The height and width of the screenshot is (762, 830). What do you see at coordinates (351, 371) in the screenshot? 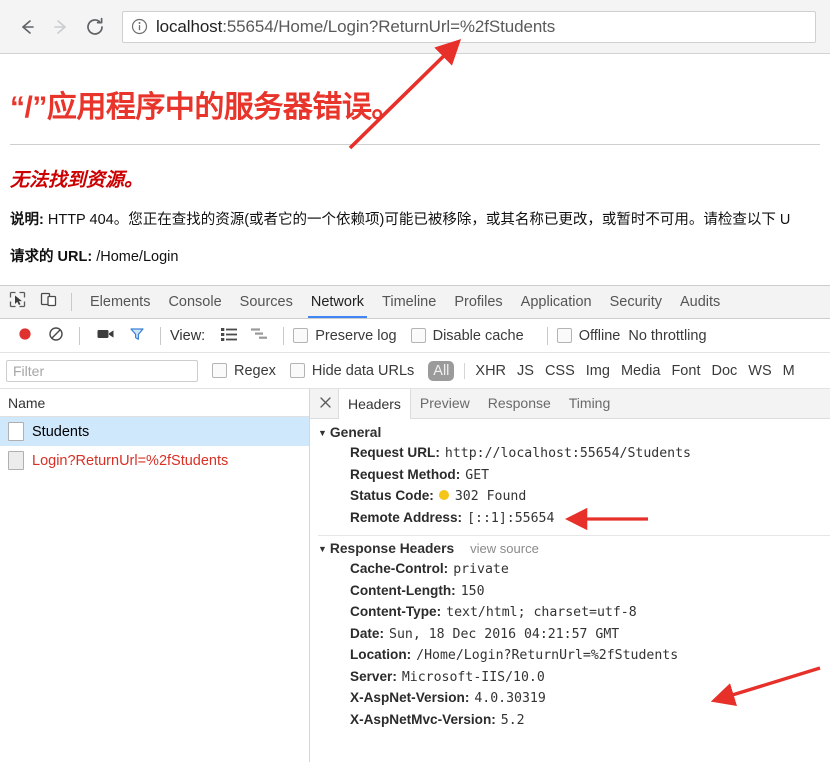
I see `hide-data-urls-checkbox: Hide data URLs` at bounding box center [351, 371].